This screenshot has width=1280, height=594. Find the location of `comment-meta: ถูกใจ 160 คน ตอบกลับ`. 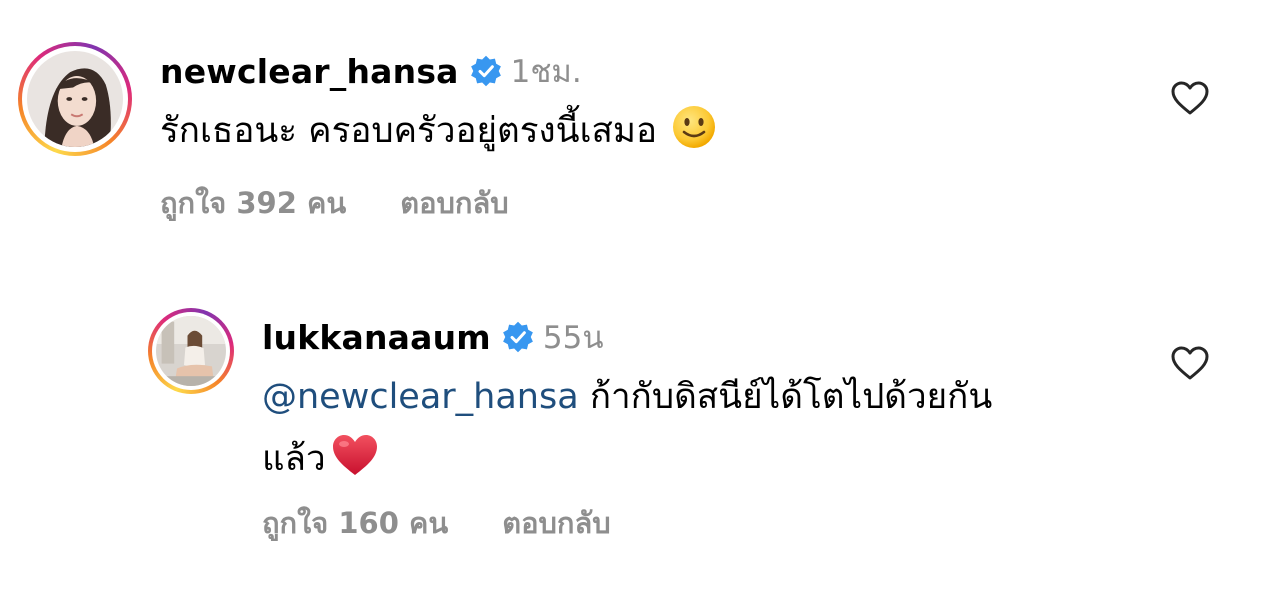

comment-meta: ถูกใจ 160 คน ตอบกลับ is located at coordinates (436, 523).